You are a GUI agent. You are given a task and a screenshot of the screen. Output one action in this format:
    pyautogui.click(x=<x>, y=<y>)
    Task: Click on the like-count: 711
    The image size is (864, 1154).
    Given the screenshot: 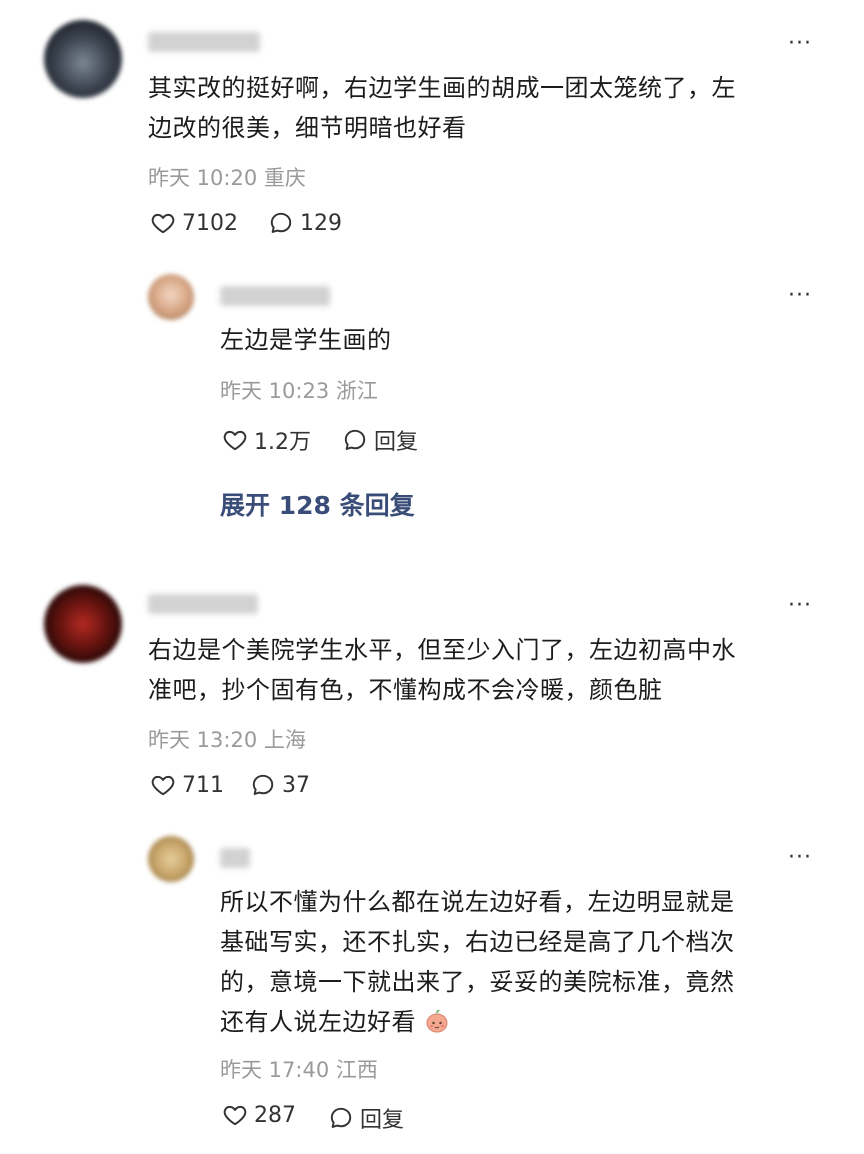 What is the action you would take?
    pyautogui.click(x=203, y=785)
    